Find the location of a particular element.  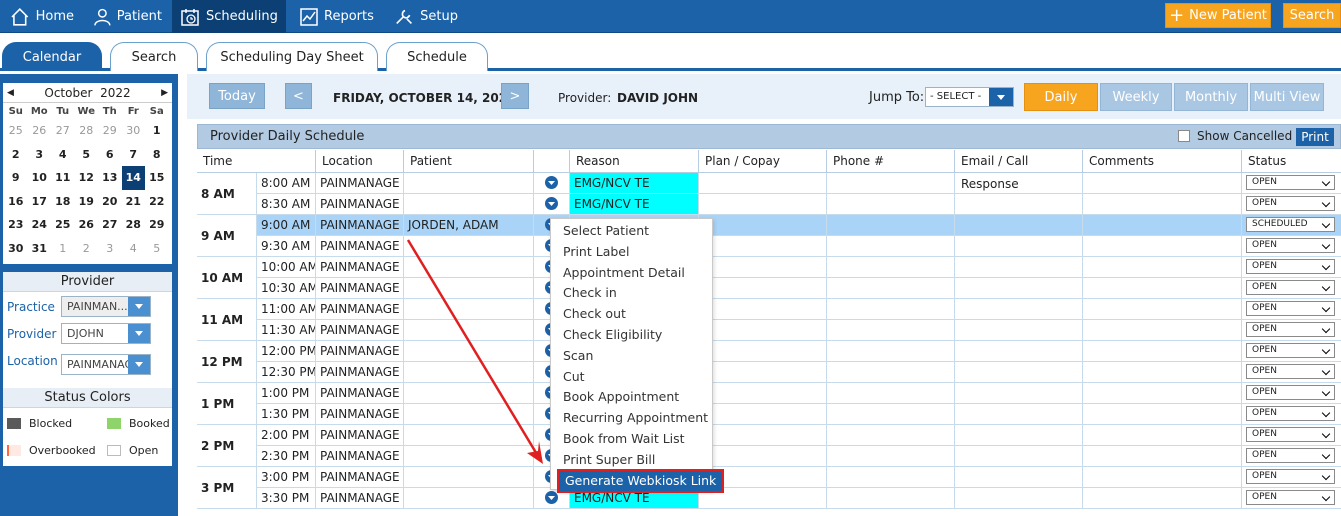

context-menu-item: Book from Wait List is located at coordinates (624, 439).